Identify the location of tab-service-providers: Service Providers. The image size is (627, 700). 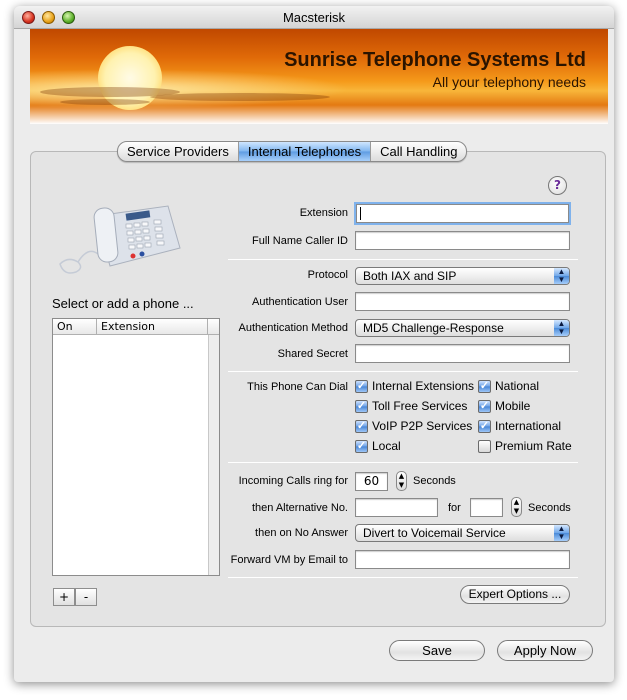
(178, 151).